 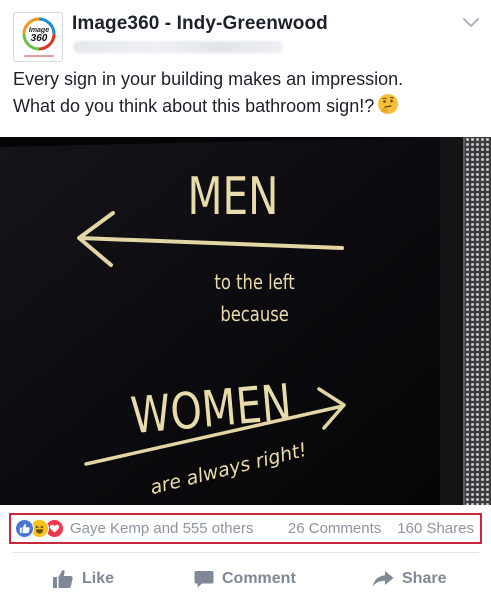 I want to click on share-button: Share, so click(x=409, y=579).